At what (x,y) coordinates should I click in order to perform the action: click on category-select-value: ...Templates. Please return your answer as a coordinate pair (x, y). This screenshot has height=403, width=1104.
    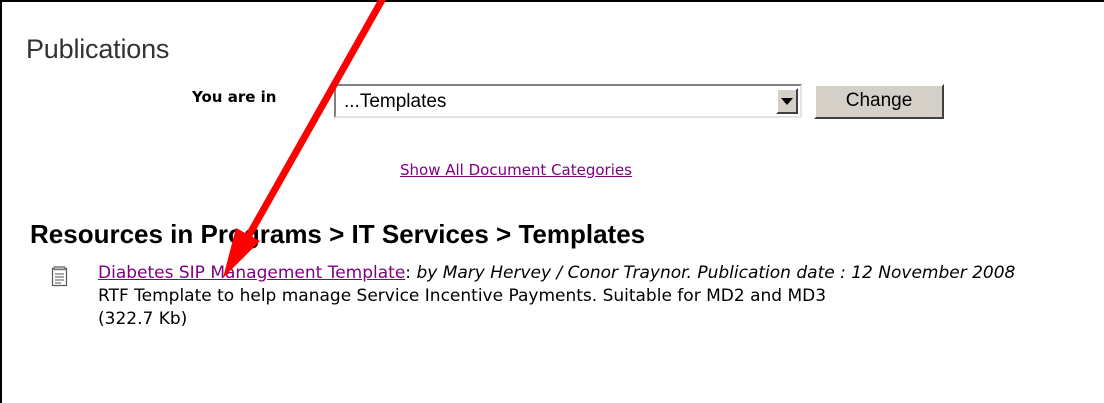
    Looking at the image, I should click on (395, 101).